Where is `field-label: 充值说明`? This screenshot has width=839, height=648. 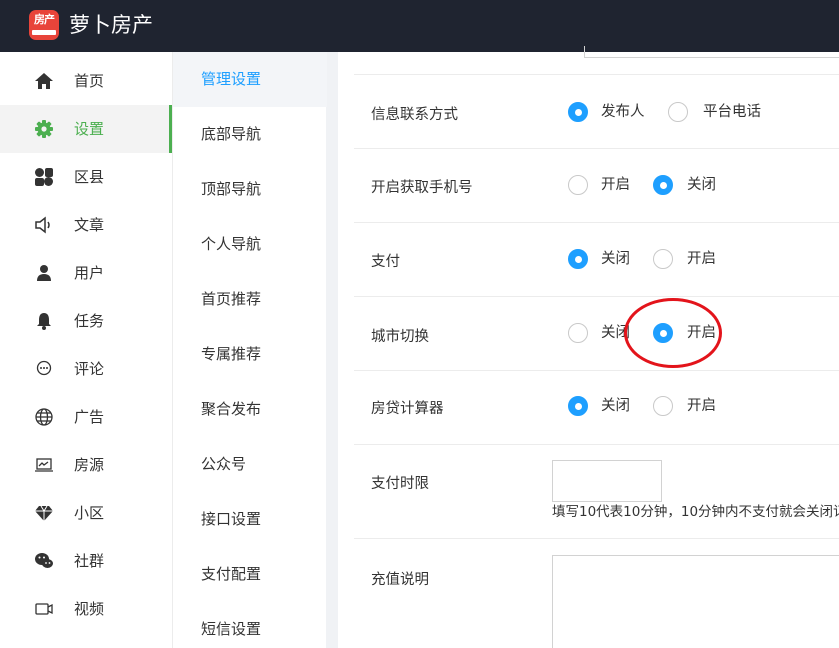 field-label: 充值说明 is located at coordinates (400, 580).